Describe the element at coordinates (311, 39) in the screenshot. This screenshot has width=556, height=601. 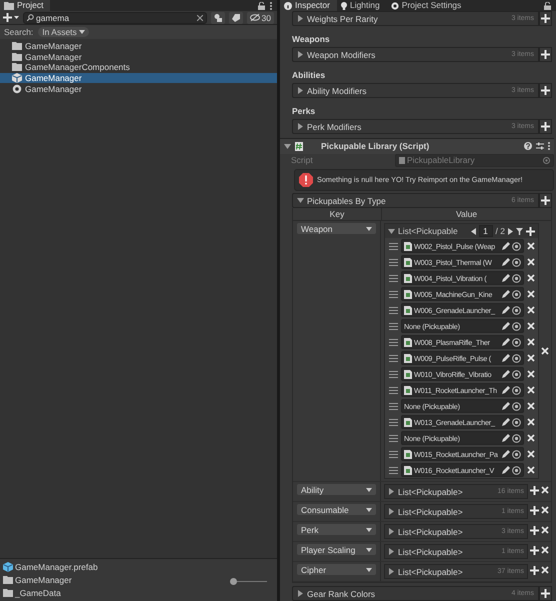
I see `section-heading: Weapons` at that location.